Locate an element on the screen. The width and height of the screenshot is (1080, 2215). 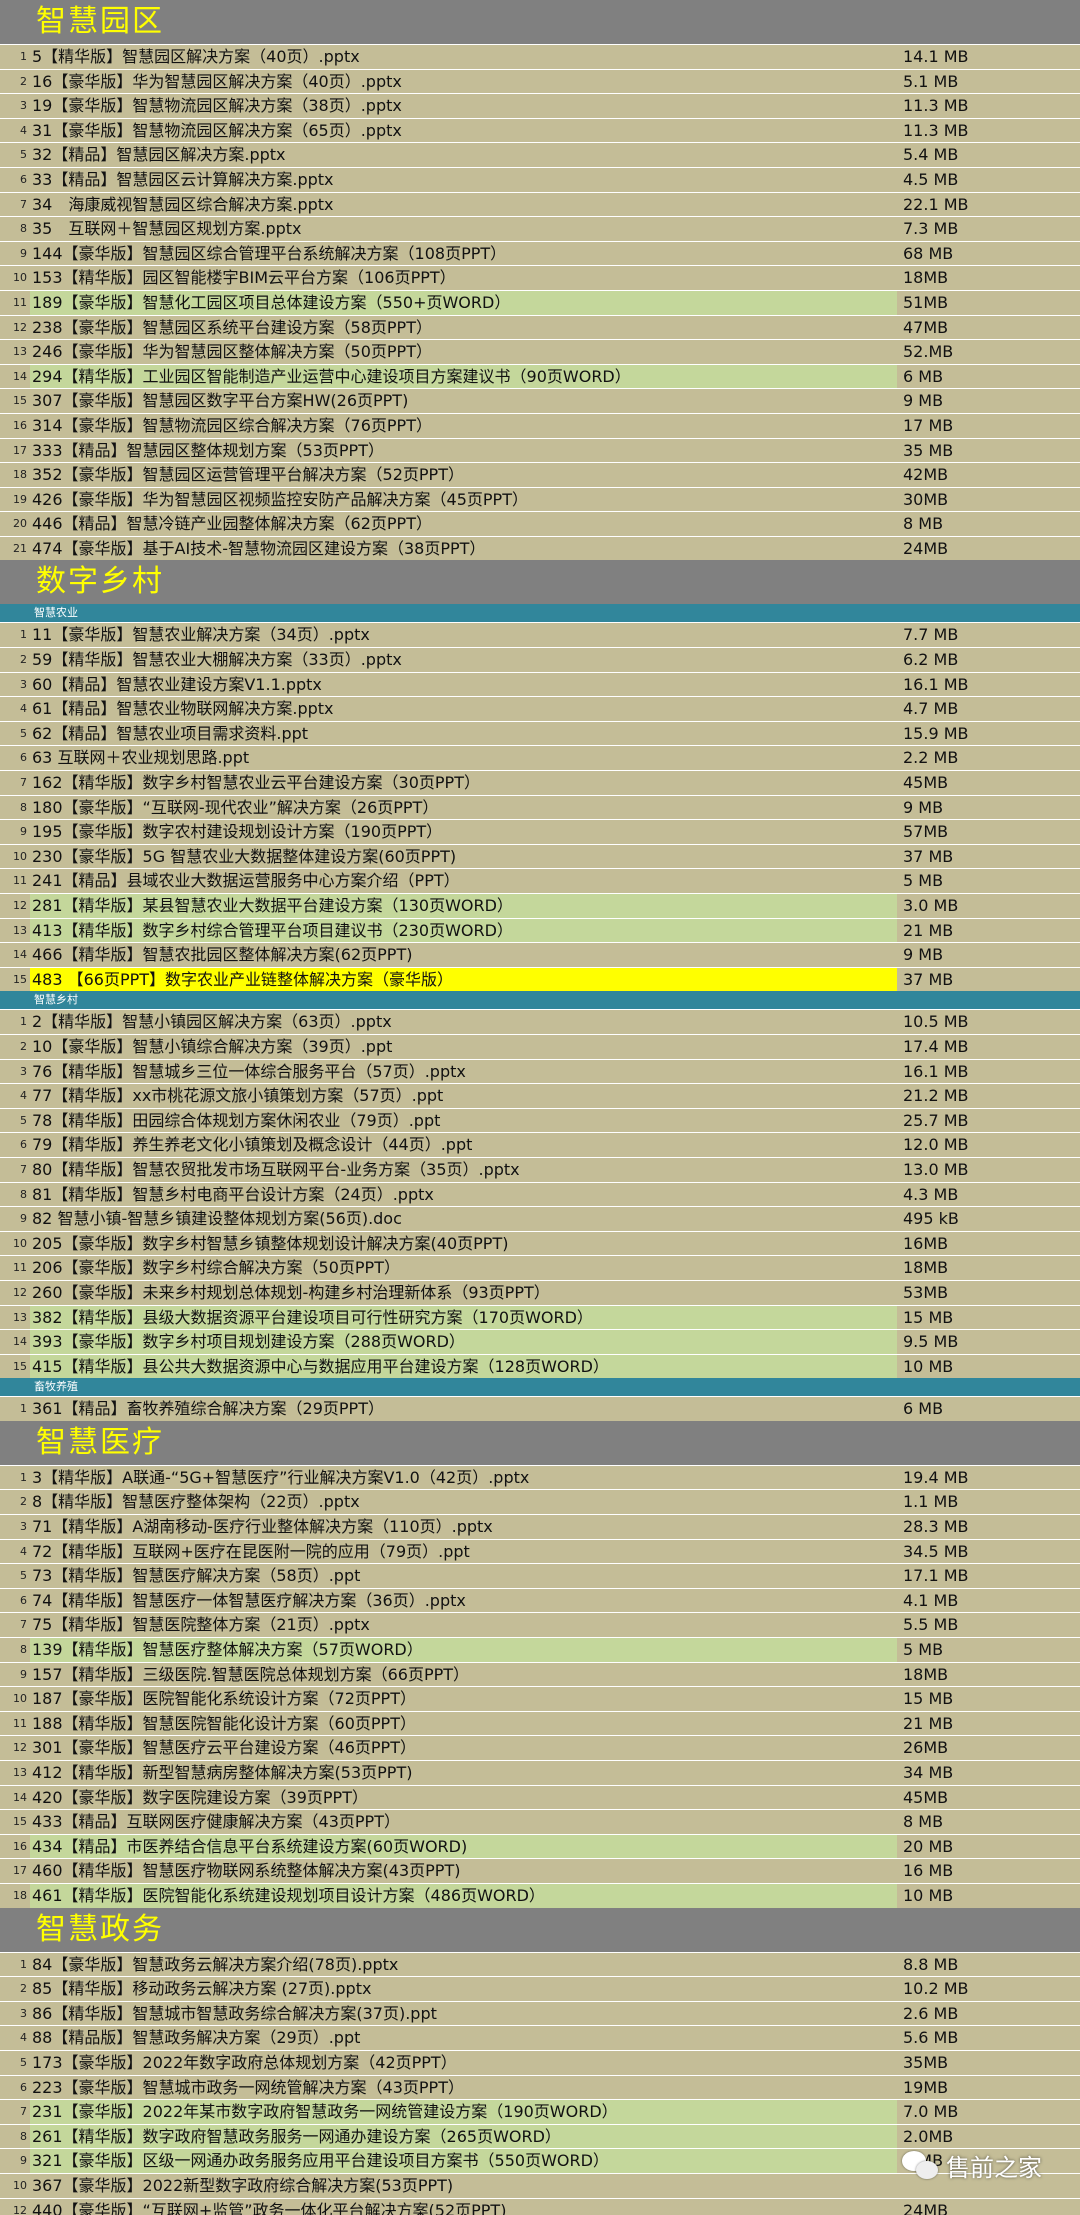
file-name: 393【豪华版】数字乡村项目规划建设方案（288页WORD） is located at coordinates (463, 1342).